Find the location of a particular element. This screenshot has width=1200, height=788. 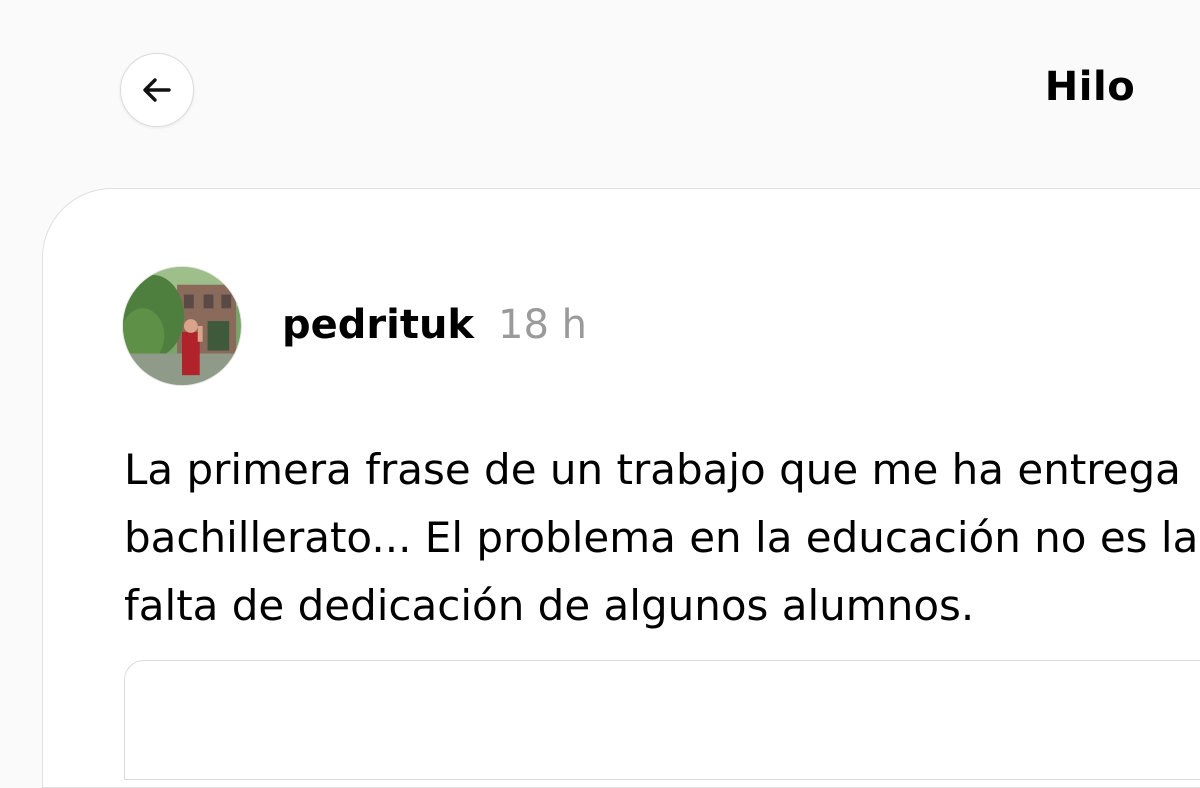

avatar is located at coordinates (182, 326).